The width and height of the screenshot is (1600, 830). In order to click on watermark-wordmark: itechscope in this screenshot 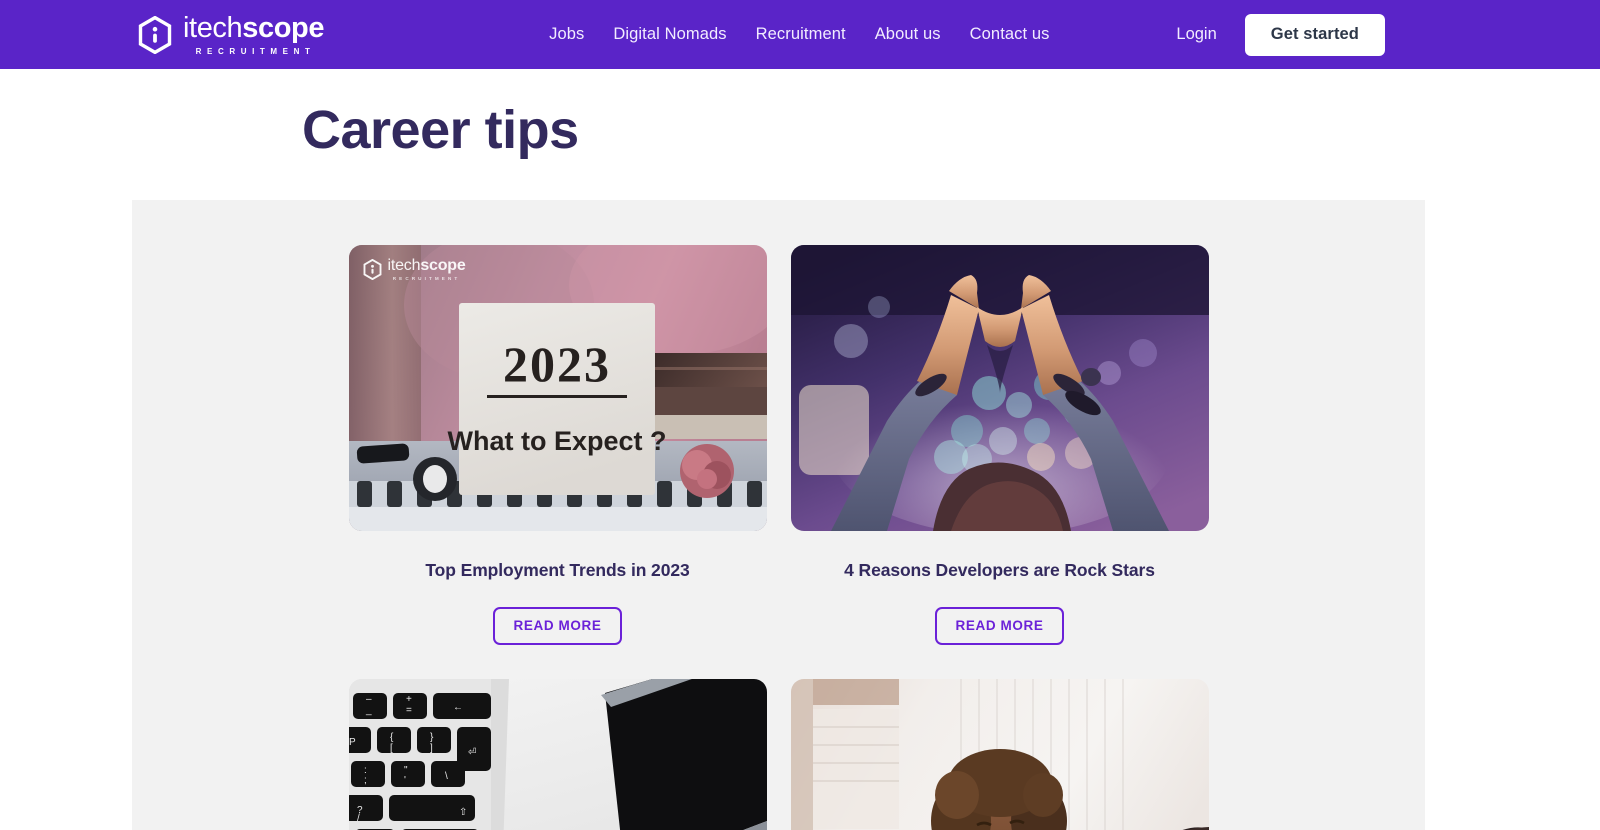, I will do `click(427, 266)`.